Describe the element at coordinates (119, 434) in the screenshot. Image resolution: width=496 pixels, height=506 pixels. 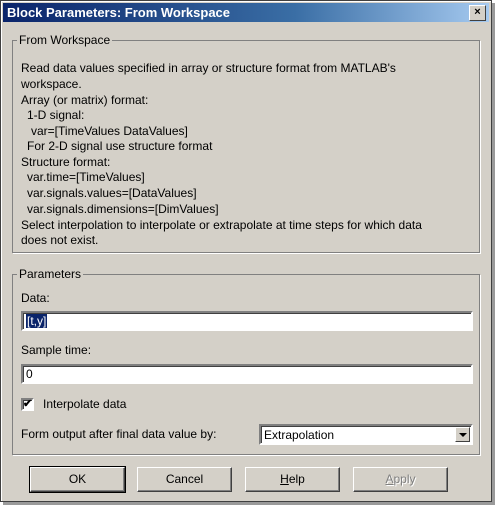
I see `form-output-label: Form output after final data value by:` at that location.